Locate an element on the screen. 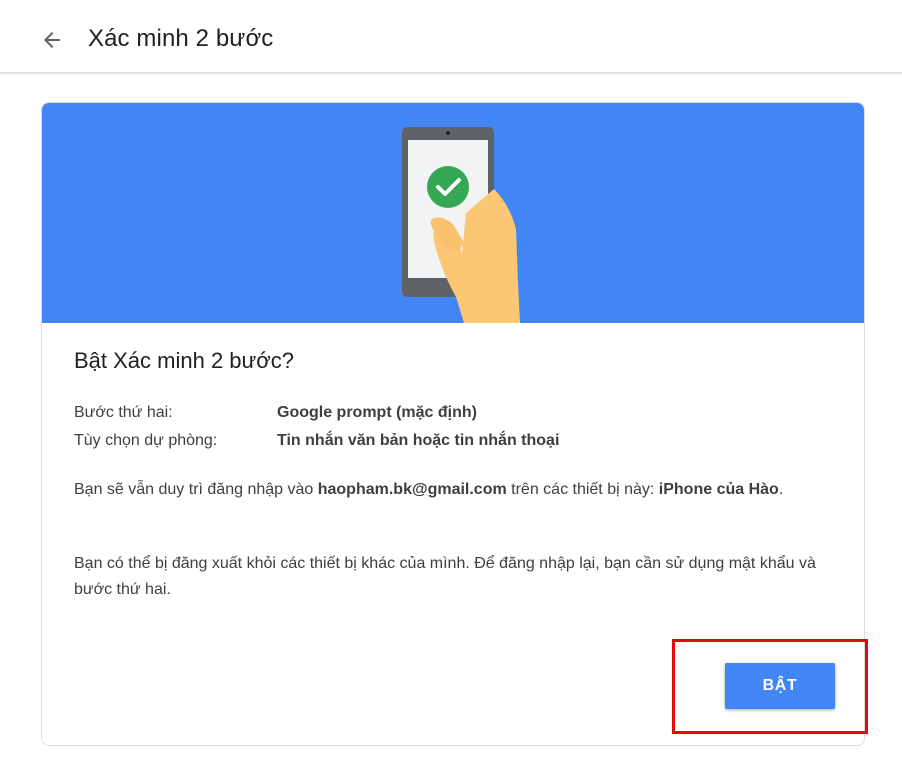 Image resolution: width=902 pixels, height=764 pixels. phone-with-checkmark-illustration is located at coordinates (461, 225).